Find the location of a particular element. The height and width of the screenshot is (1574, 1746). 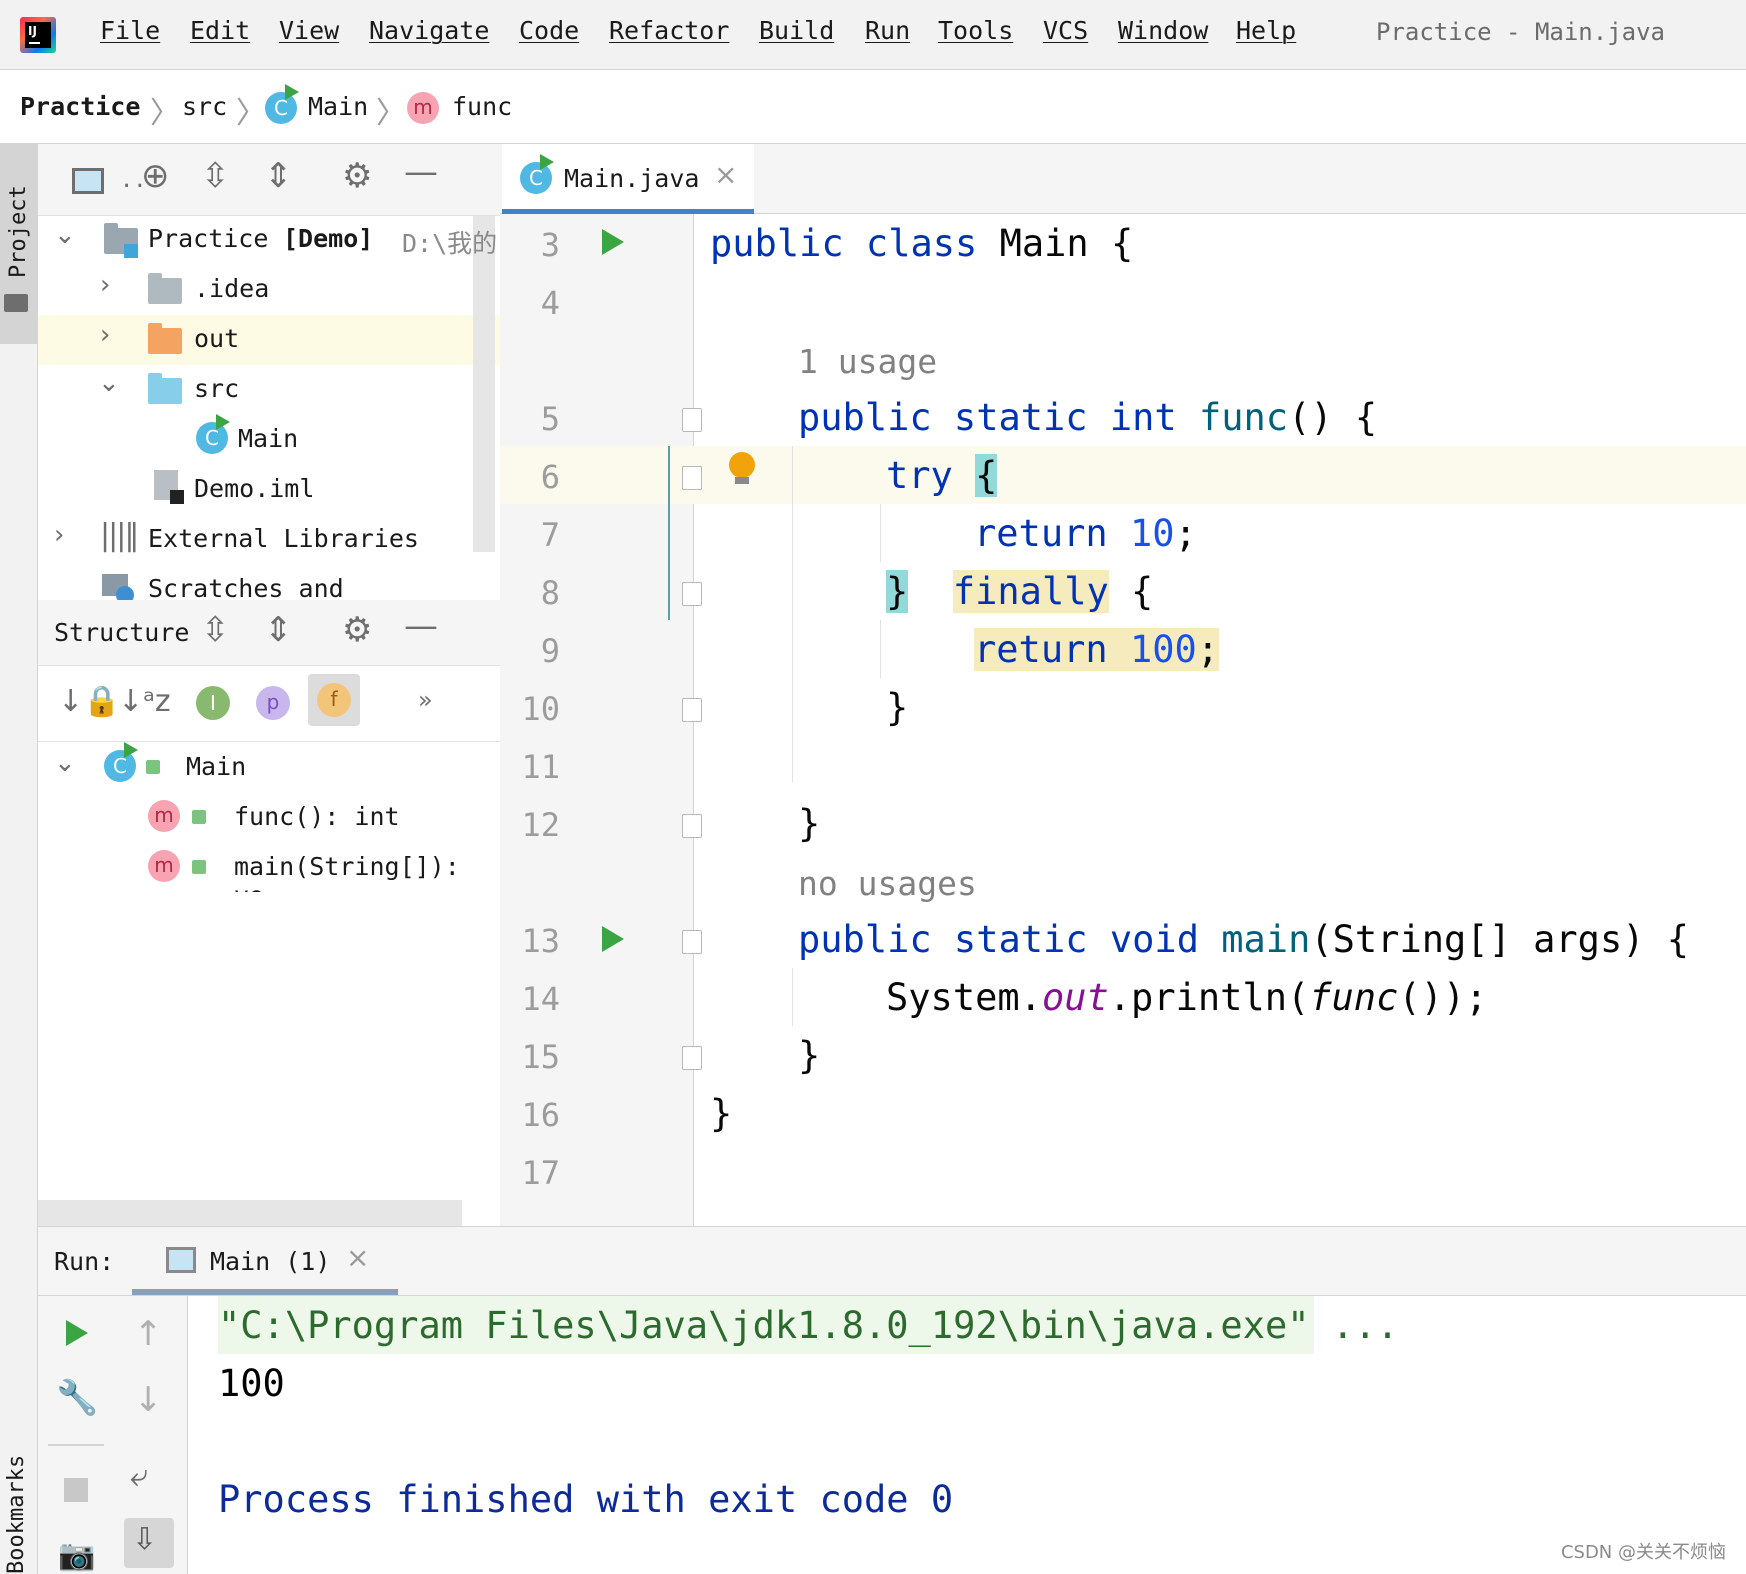

soft-wrap-icon: ⤶ is located at coordinates (139, 1475).